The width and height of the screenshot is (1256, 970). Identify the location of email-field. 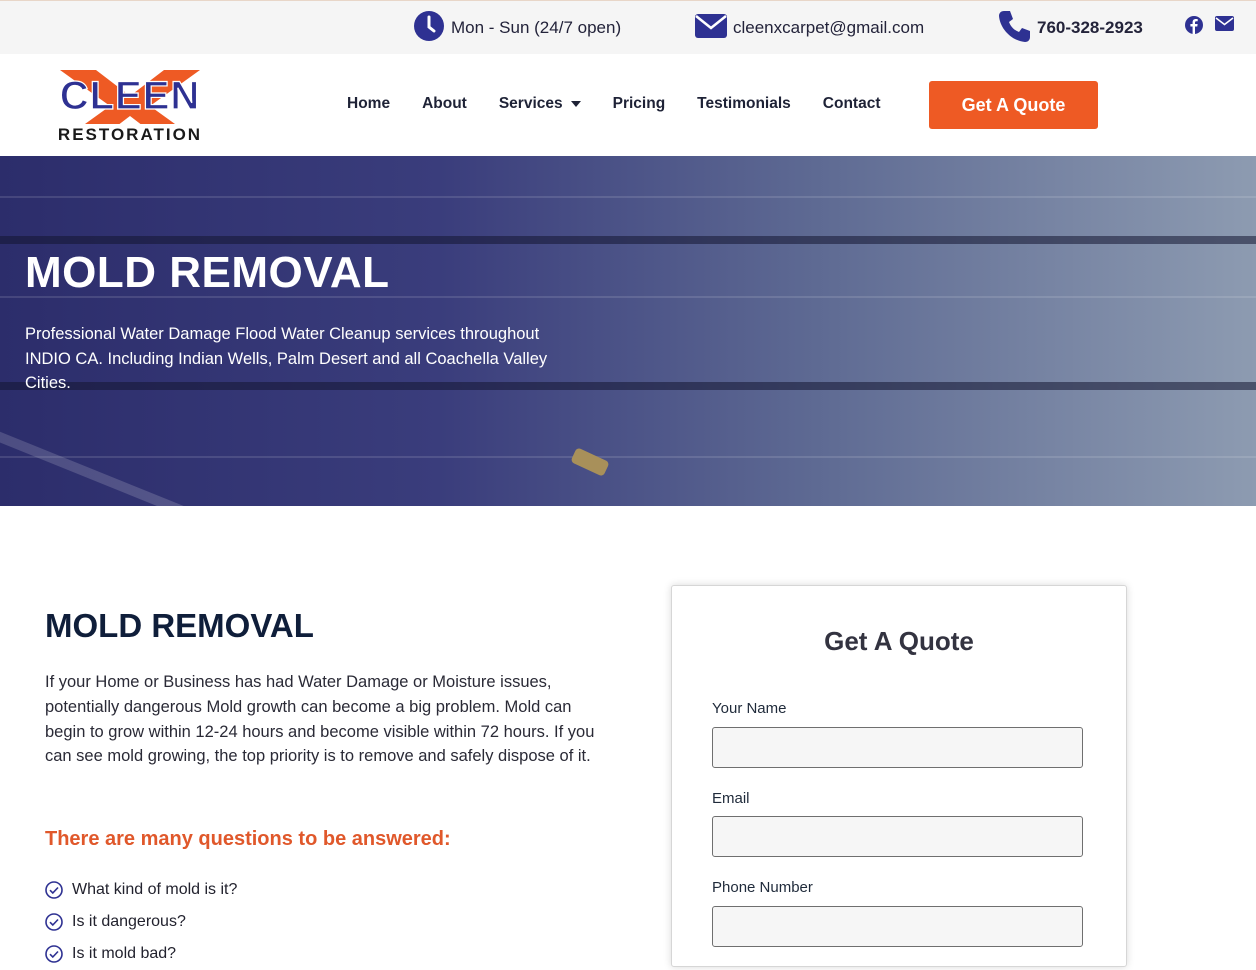
(897, 836).